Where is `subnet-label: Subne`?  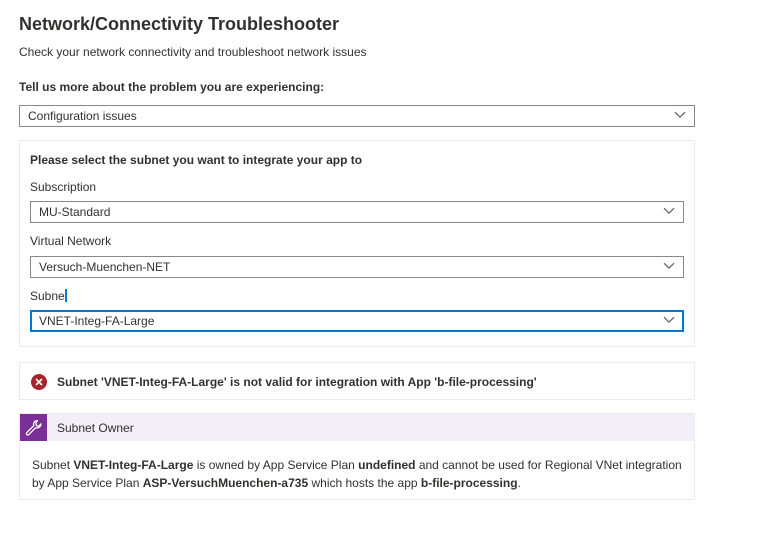
subnet-label: Subne is located at coordinates (47, 296).